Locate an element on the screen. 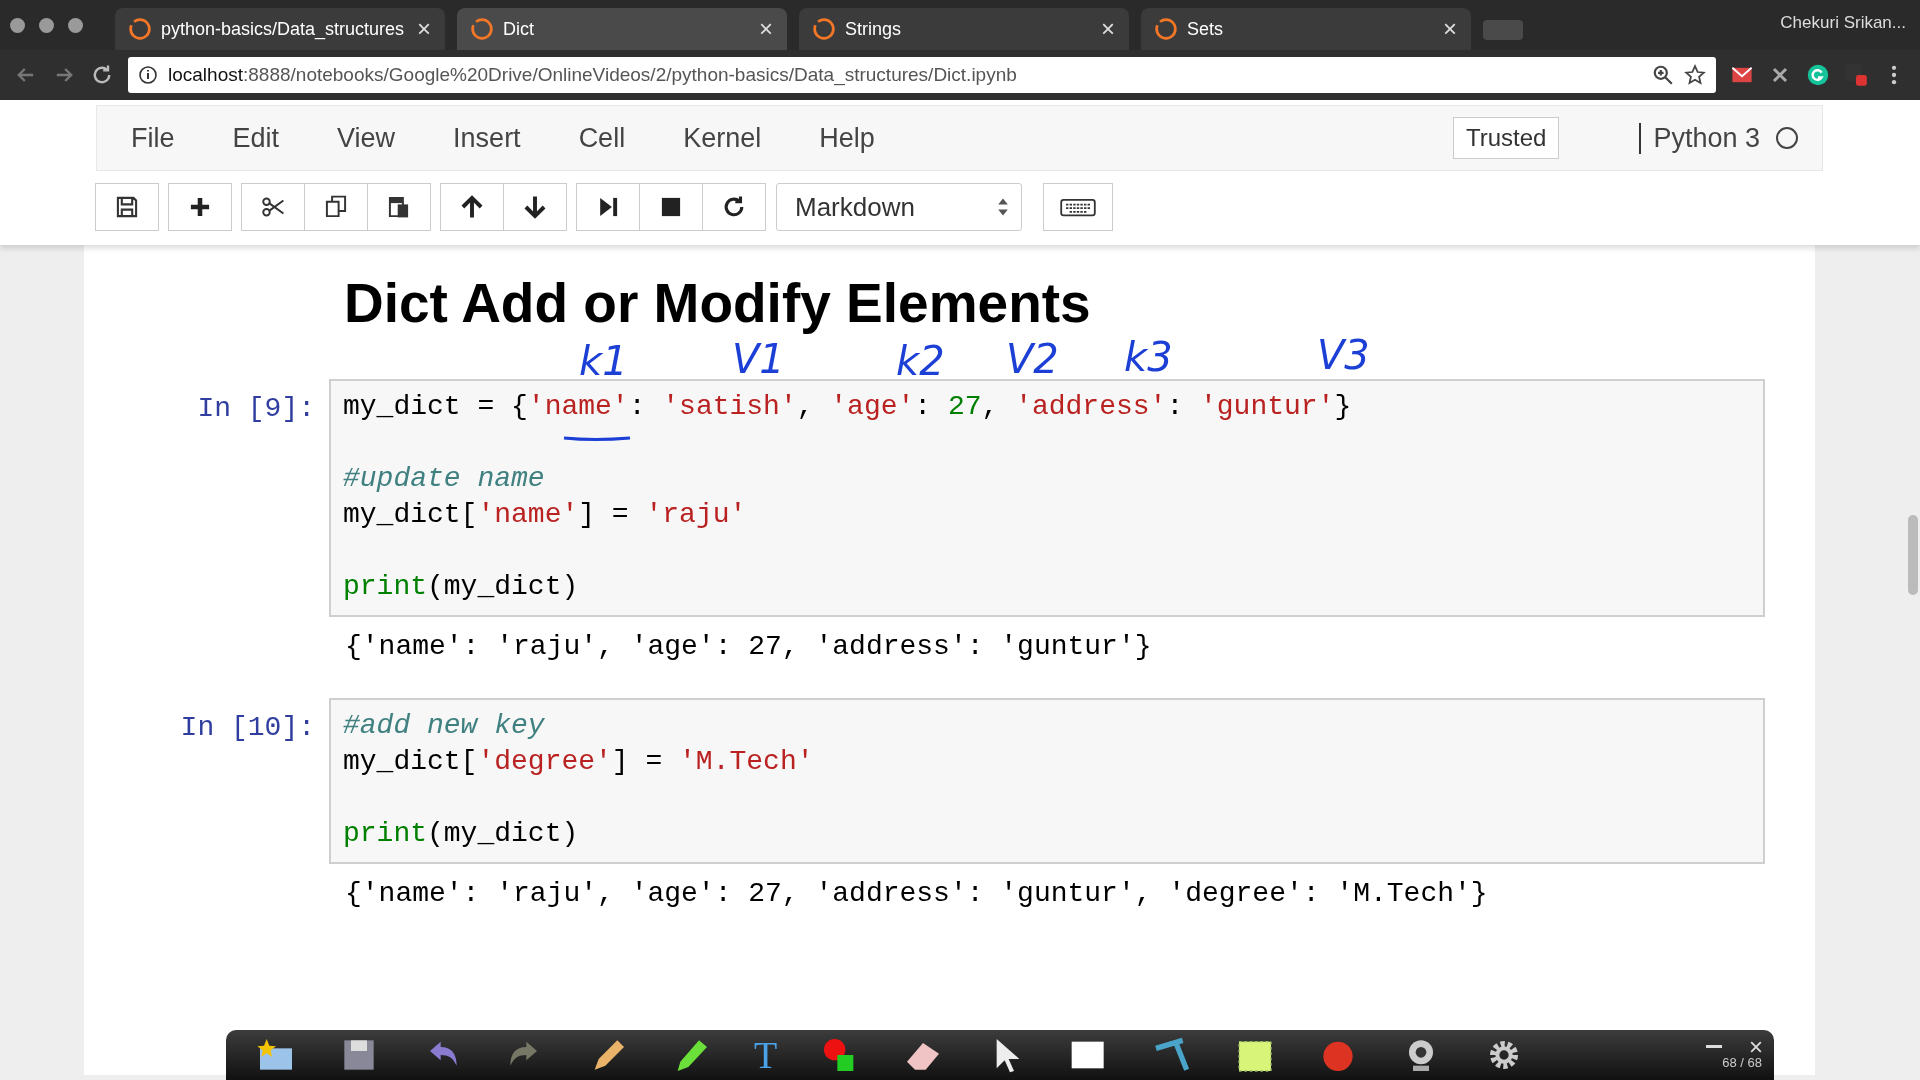 The height and width of the screenshot is (1080, 1920). browser-tab: Strings × is located at coordinates (964, 29).